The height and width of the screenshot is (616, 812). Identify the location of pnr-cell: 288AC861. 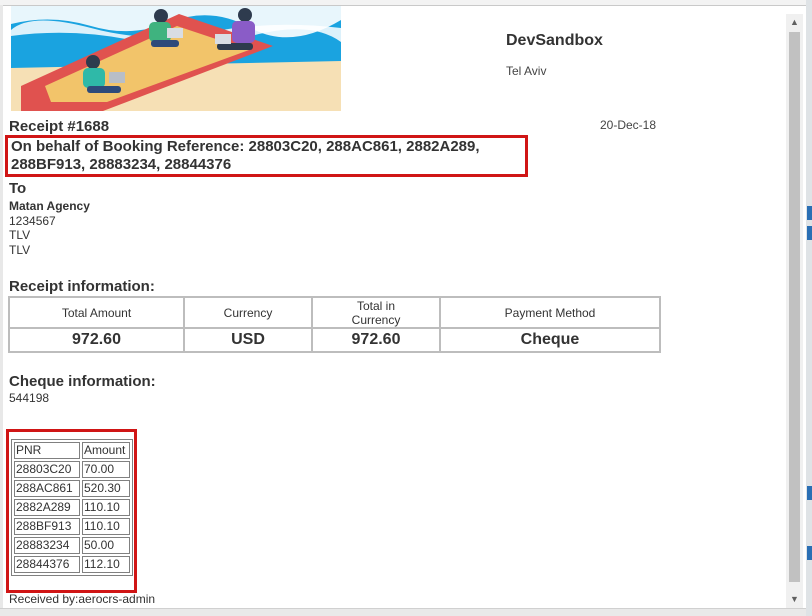
(47, 488).